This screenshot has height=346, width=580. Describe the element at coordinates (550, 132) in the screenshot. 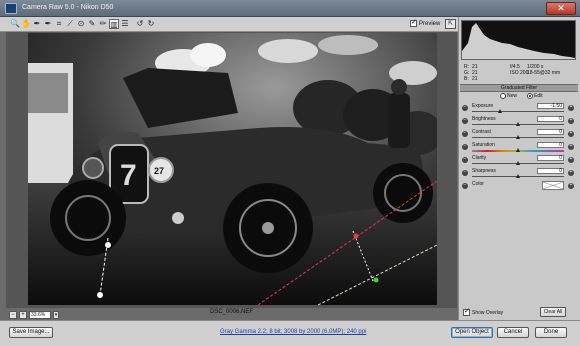

I see `contrast-value-field: 0` at that location.